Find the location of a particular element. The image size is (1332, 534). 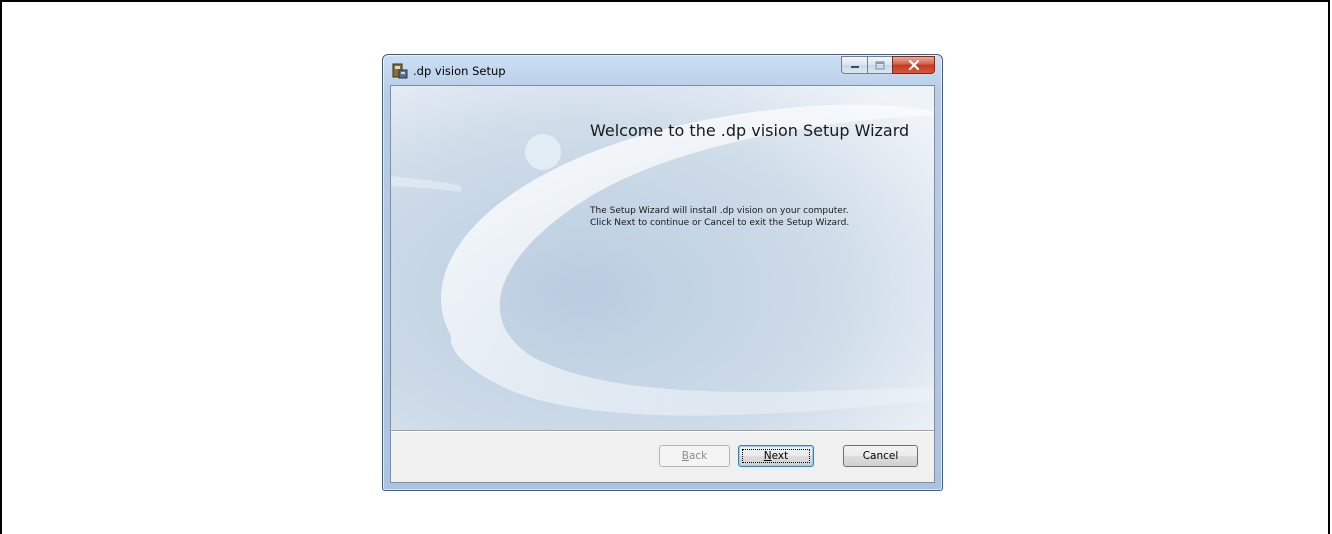

title-bar: .dp vision Setup is located at coordinates (662, 70).